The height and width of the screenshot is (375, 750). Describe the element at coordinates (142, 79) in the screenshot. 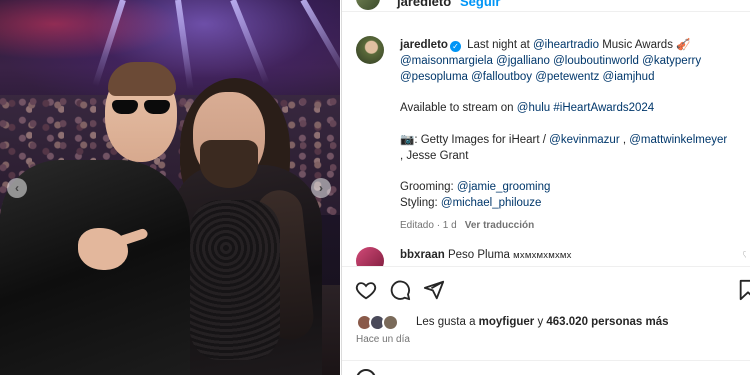

I see `person-left-hair` at that location.